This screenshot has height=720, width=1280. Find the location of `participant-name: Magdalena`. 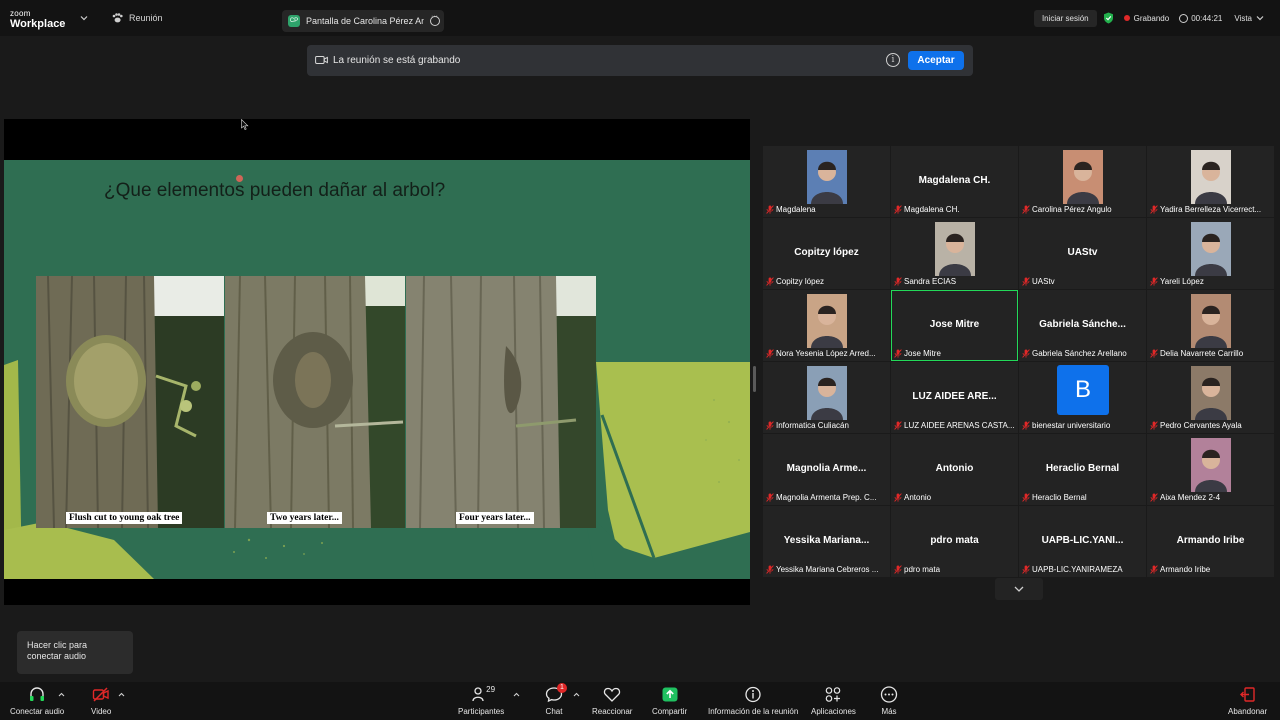

participant-name: Magdalena is located at coordinates (796, 209).